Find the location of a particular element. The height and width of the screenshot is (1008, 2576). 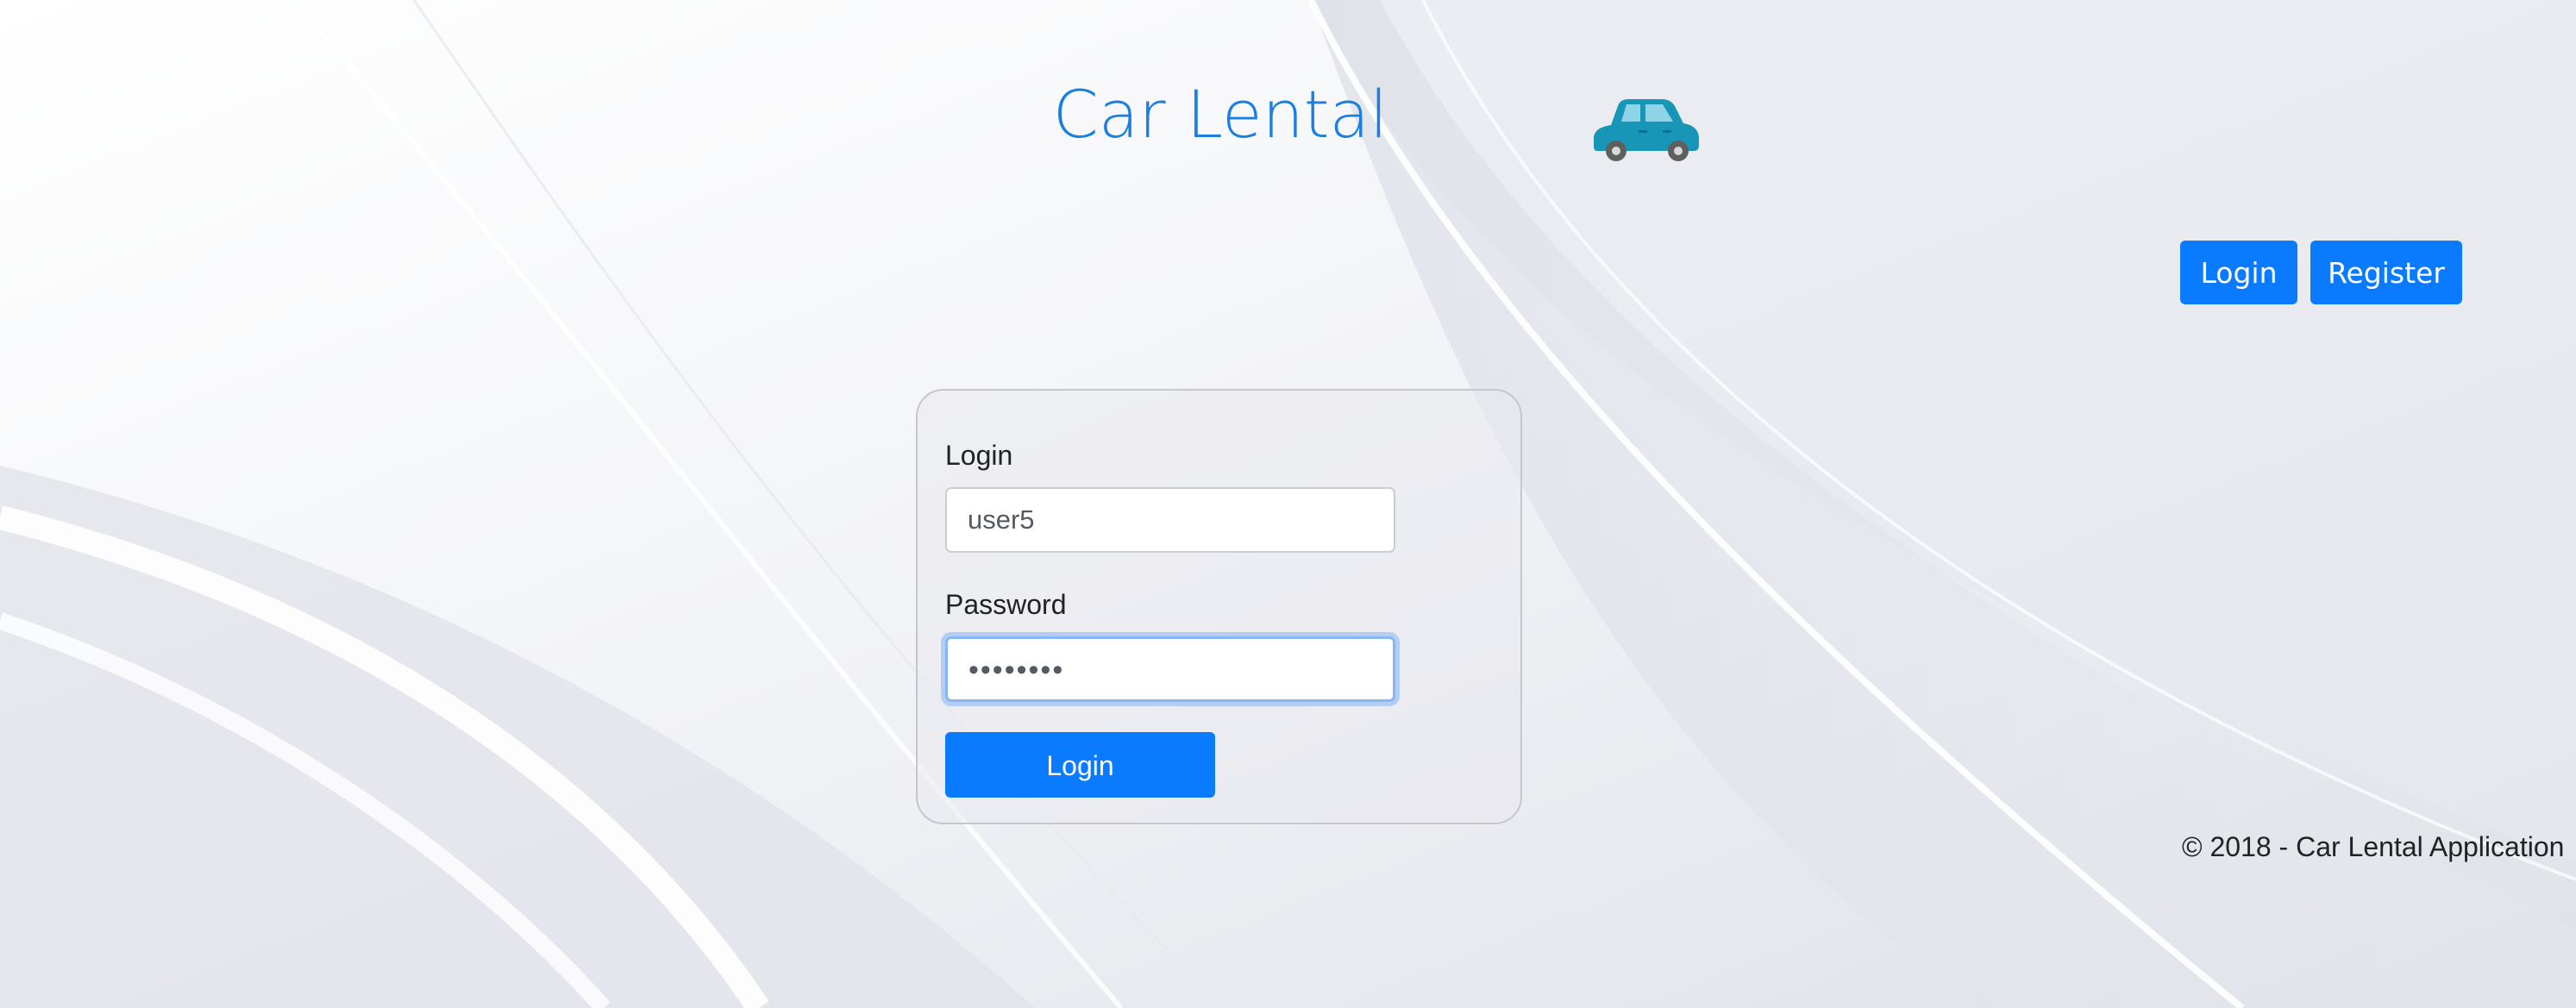

site-title: Car Lental is located at coordinates (1220, 115).